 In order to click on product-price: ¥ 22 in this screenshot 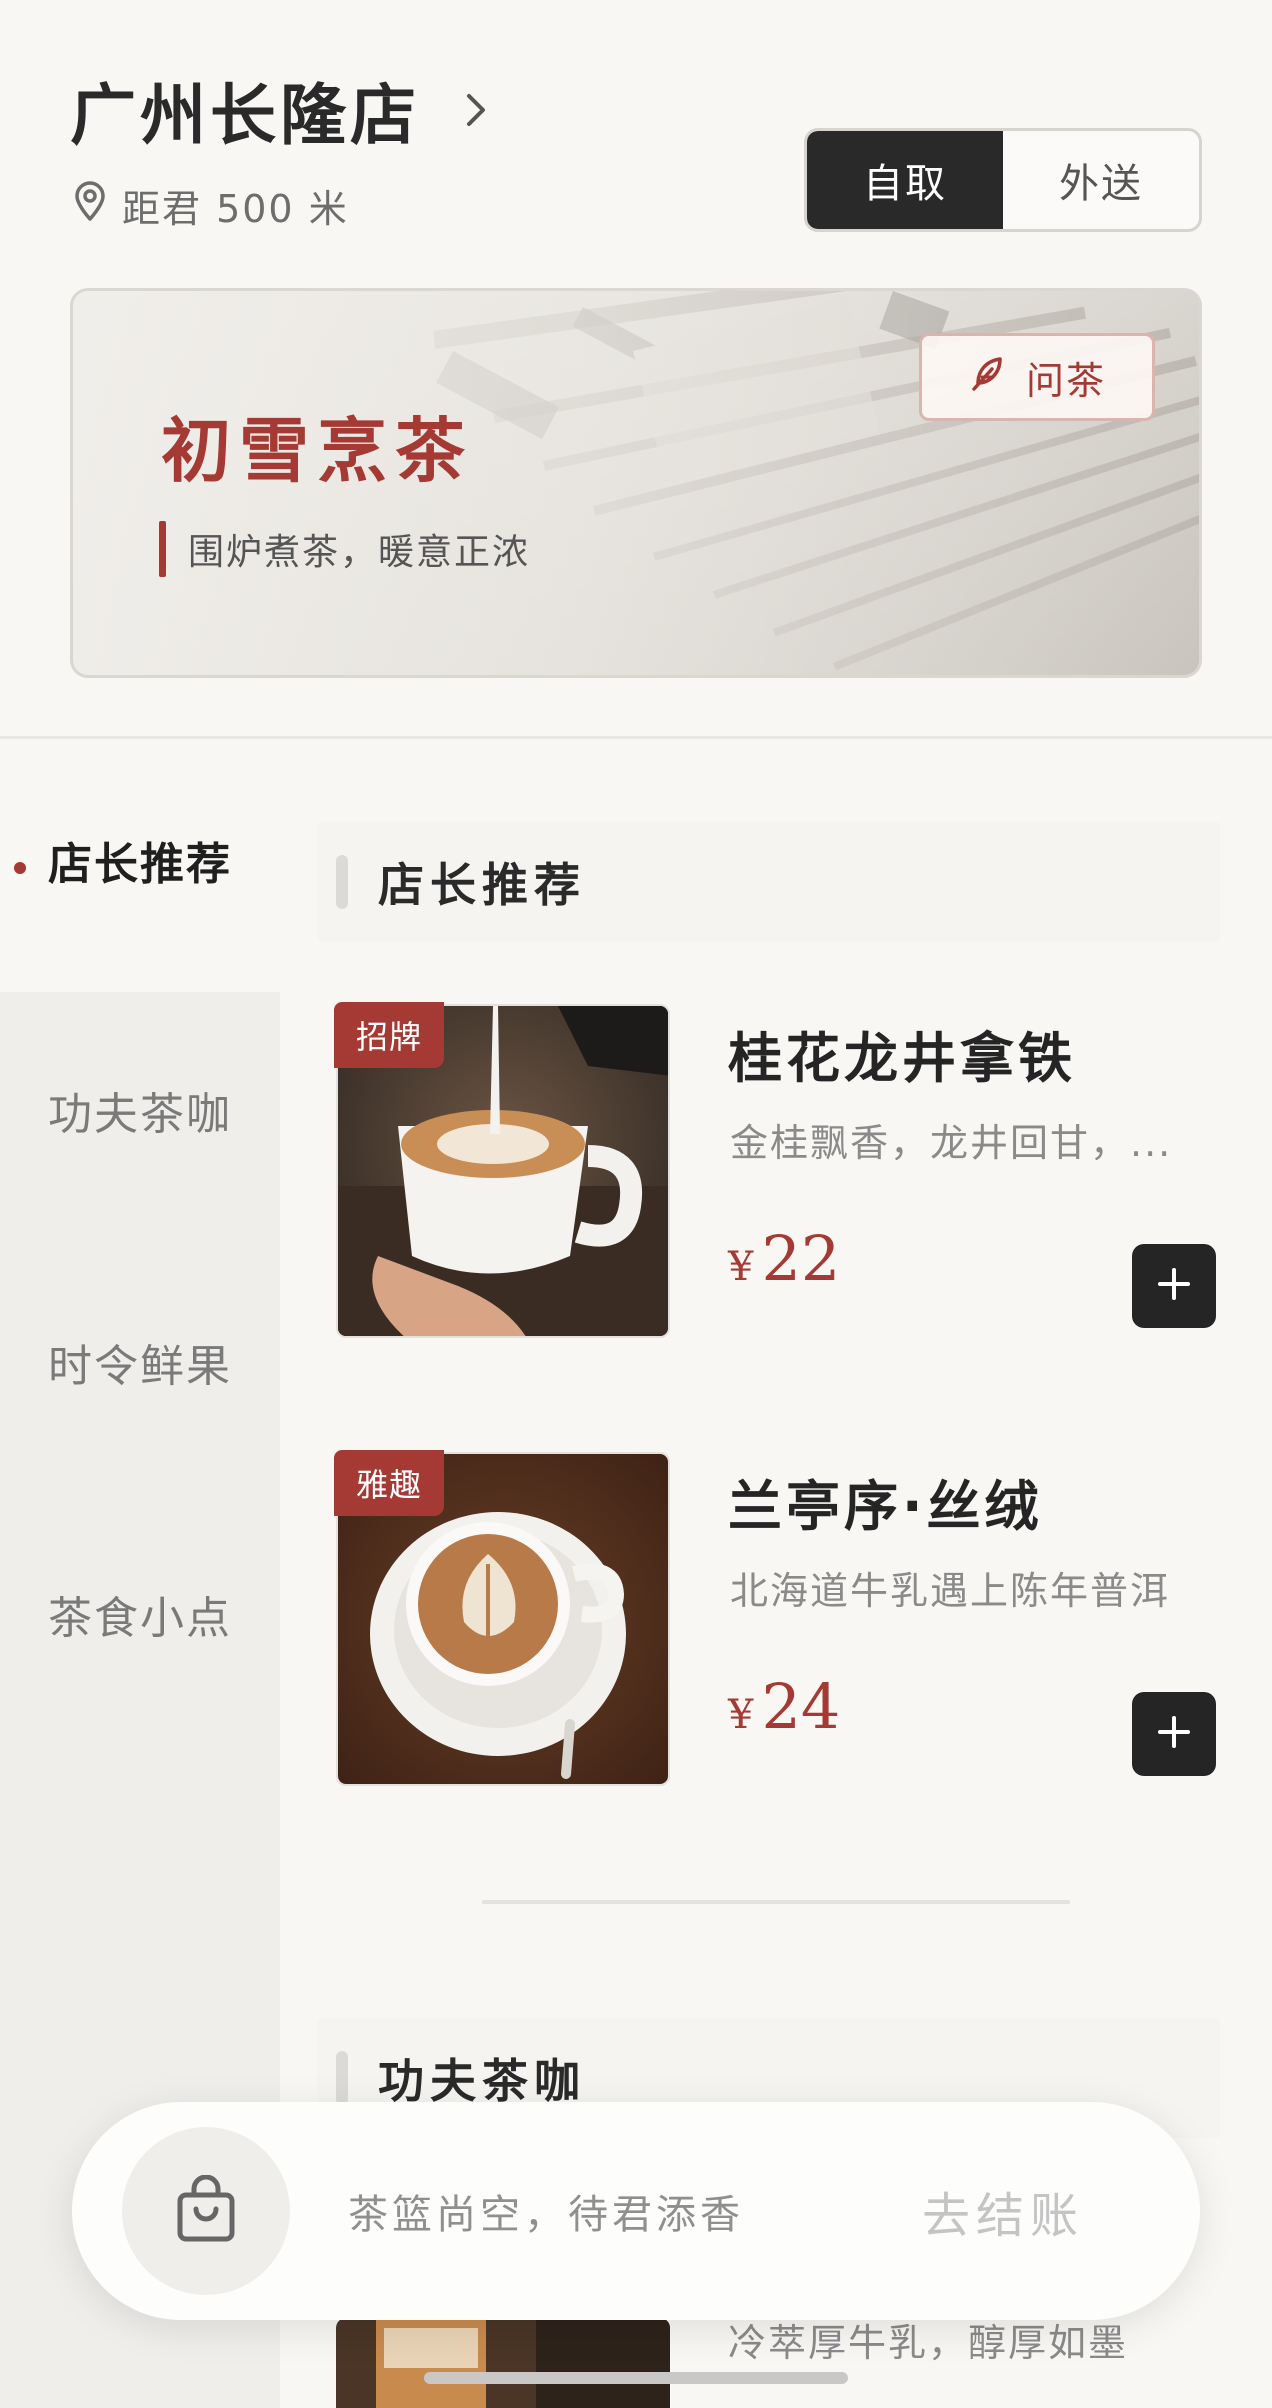, I will do `click(784, 1258)`.